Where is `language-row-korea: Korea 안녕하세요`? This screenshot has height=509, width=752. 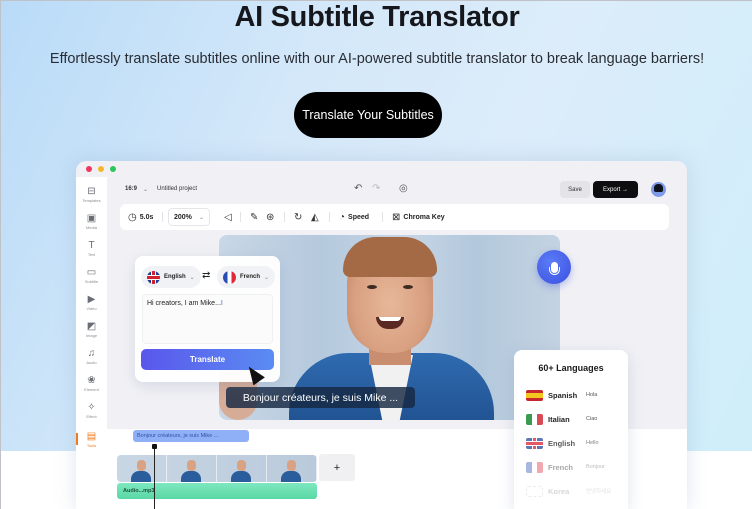 language-row-korea: Korea 안녕하세요 is located at coordinates (576, 491).